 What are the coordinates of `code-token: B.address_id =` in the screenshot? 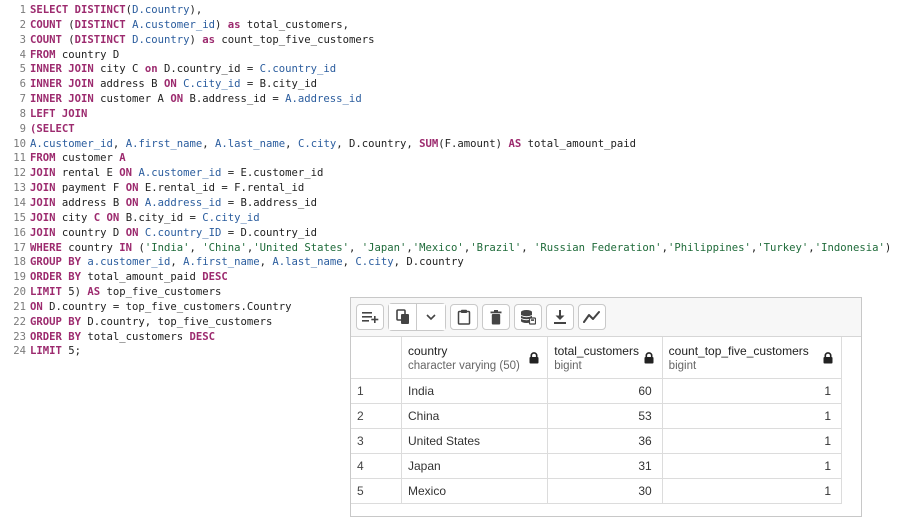 It's located at (234, 99).